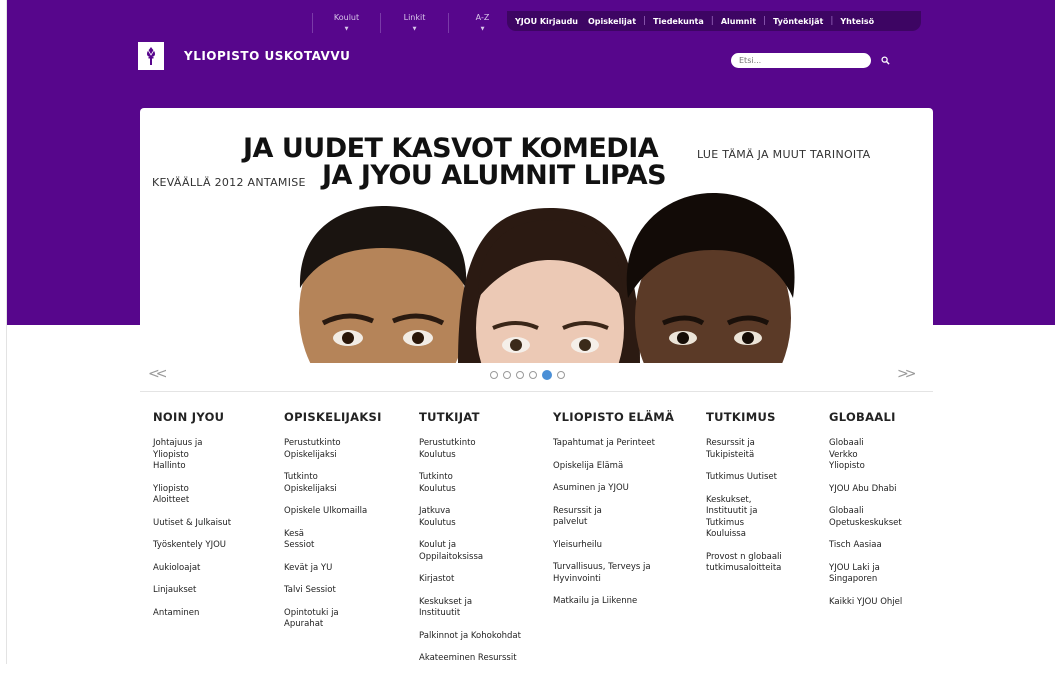 Image resolution: width=1055 pixels, height=676 pixels. What do you see at coordinates (546, 21) in the screenshot?
I see `login-link: YJOU Kirjaudu` at bounding box center [546, 21].